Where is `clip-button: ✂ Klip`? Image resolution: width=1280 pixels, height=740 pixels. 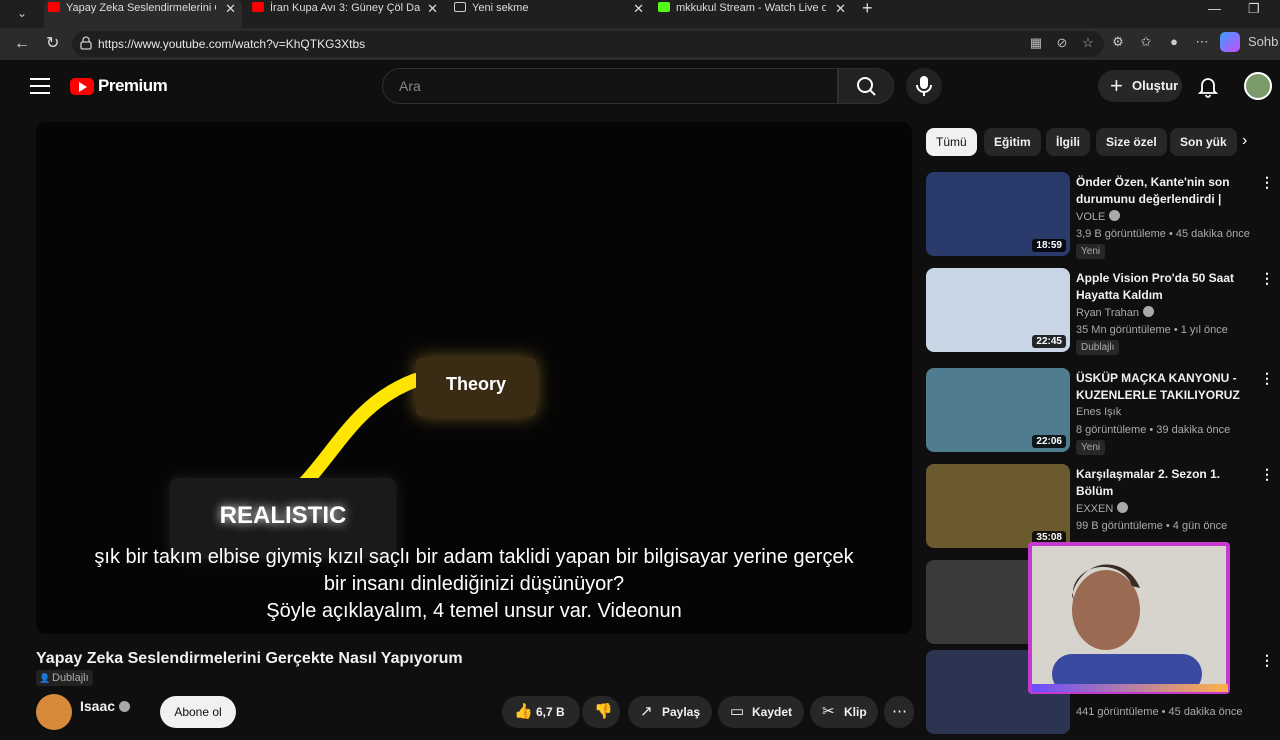
clip-button: ✂ Klip is located at coordinates (844, 712).